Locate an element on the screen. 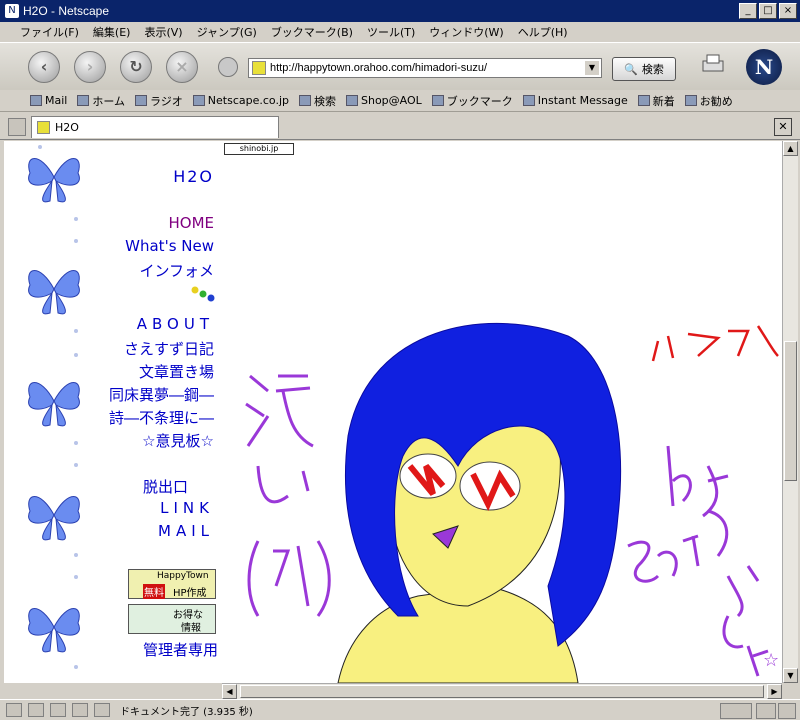  status-bar: ドキュメント完了 (3.935 秒) is located at coordinates (400, 709).